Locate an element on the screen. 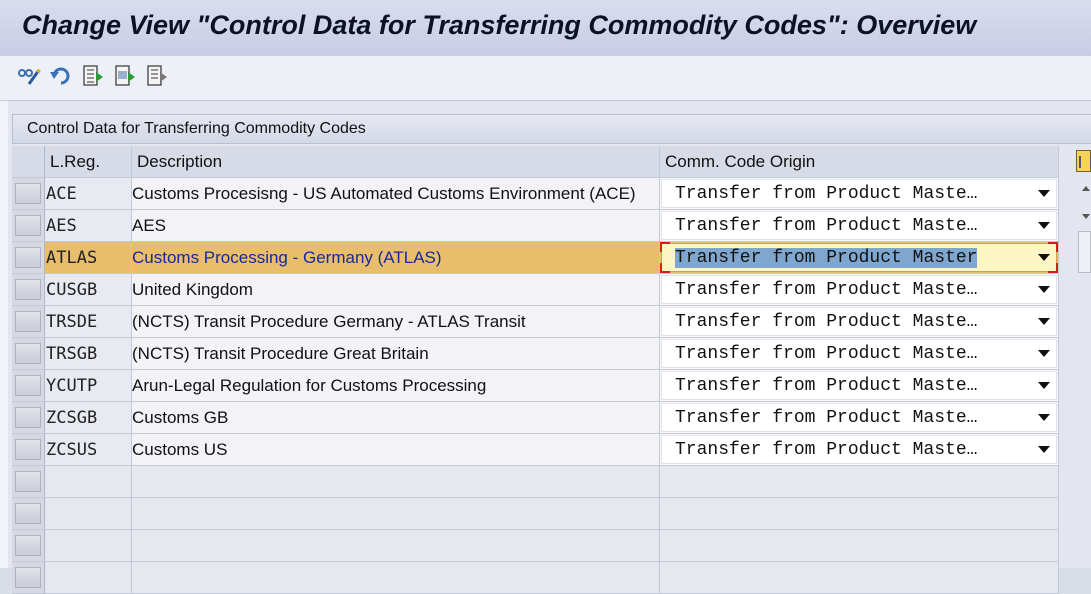 Image resolution: width=1091 pixels, height=594 pixels. select-block-icon is located at coordinates (125, 76).